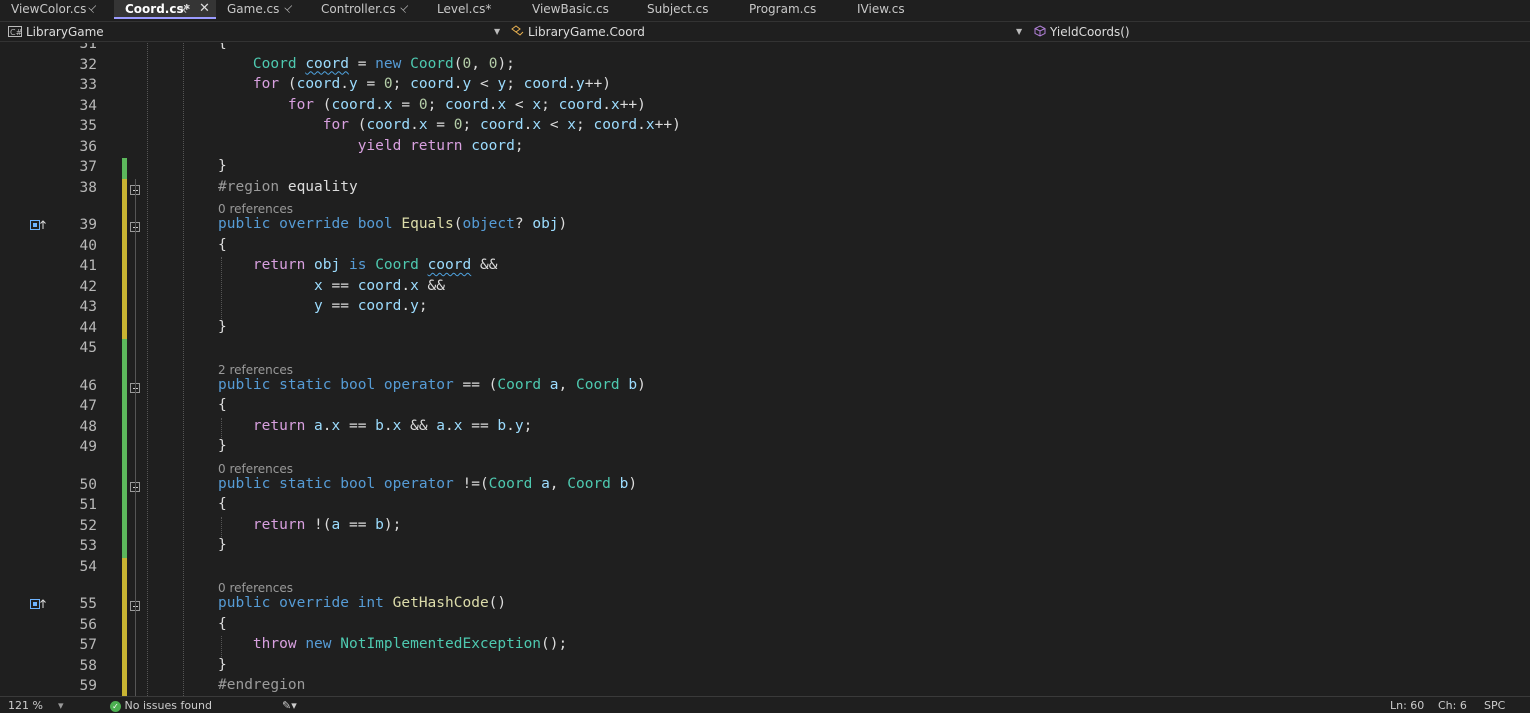 The image size is (1530, 713). What do you see at coordinates (1090, 32) in the screenshot?
I see `member-name: YieldCoords()` at bounding box center [1090, 32].